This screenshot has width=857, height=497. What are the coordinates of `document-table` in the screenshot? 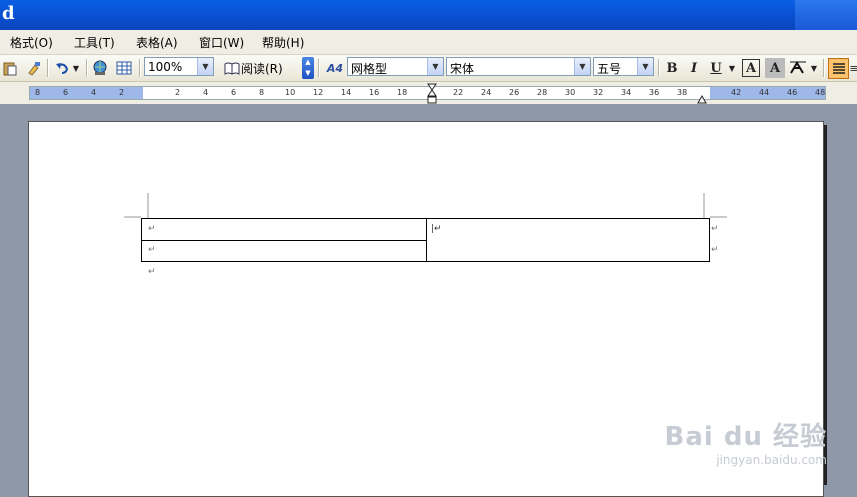 It's located at (425, 240).